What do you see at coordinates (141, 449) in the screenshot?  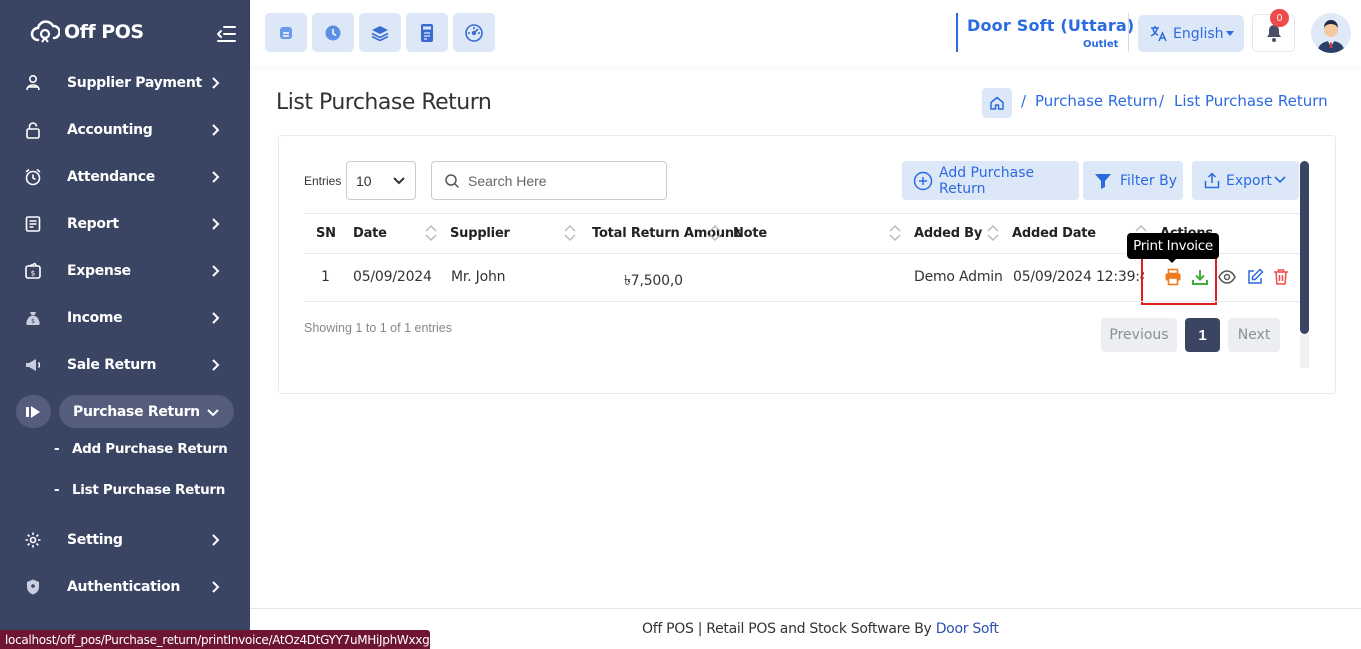 I see `sidebar-subitem-add-purchase-return: - Add Purchase Return` at bounding box center [141, 449].